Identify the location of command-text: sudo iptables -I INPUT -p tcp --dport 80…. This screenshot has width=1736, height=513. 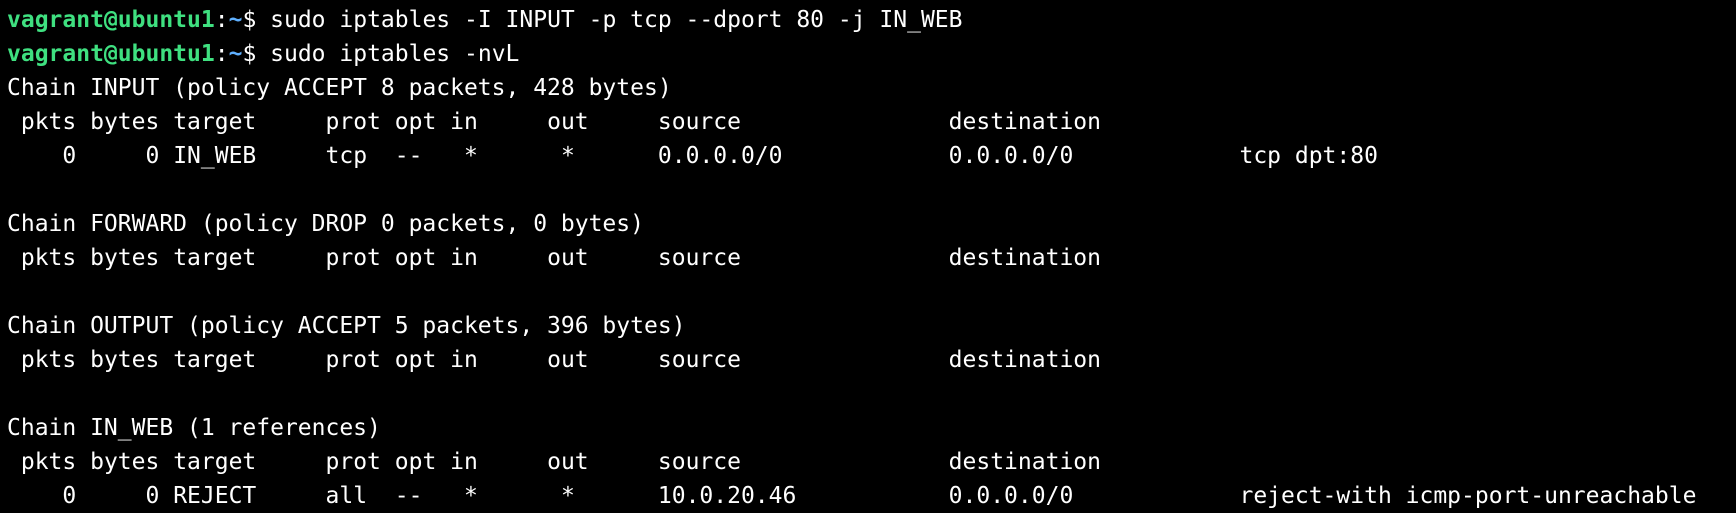
(616, 20).